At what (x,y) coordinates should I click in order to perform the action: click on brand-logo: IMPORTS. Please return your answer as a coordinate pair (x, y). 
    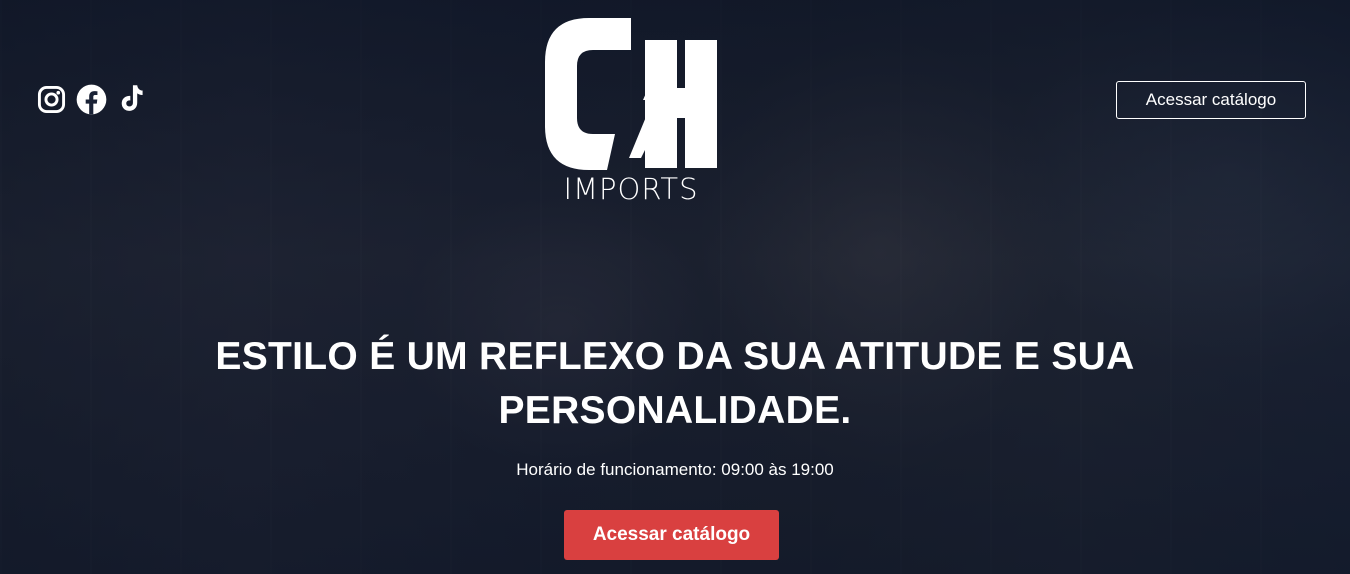
    Looking at the image, I should click on (631, 110).